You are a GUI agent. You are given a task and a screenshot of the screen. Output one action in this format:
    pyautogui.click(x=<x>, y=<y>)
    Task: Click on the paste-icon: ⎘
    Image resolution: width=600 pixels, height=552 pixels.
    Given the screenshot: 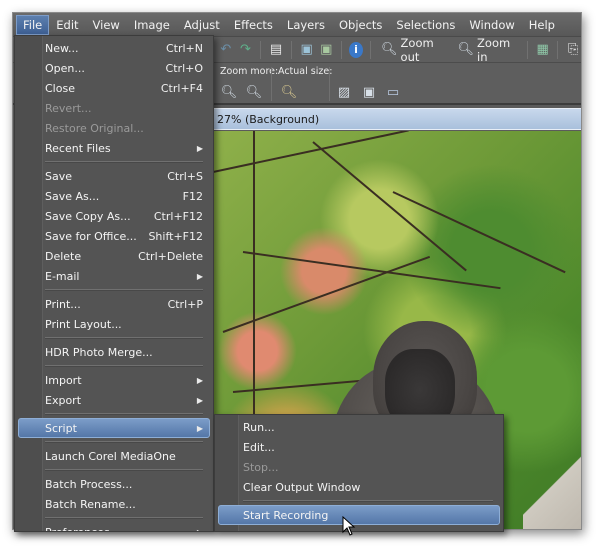 What is the action you would take?
    pyautogui.click(x=573, y=50)
    